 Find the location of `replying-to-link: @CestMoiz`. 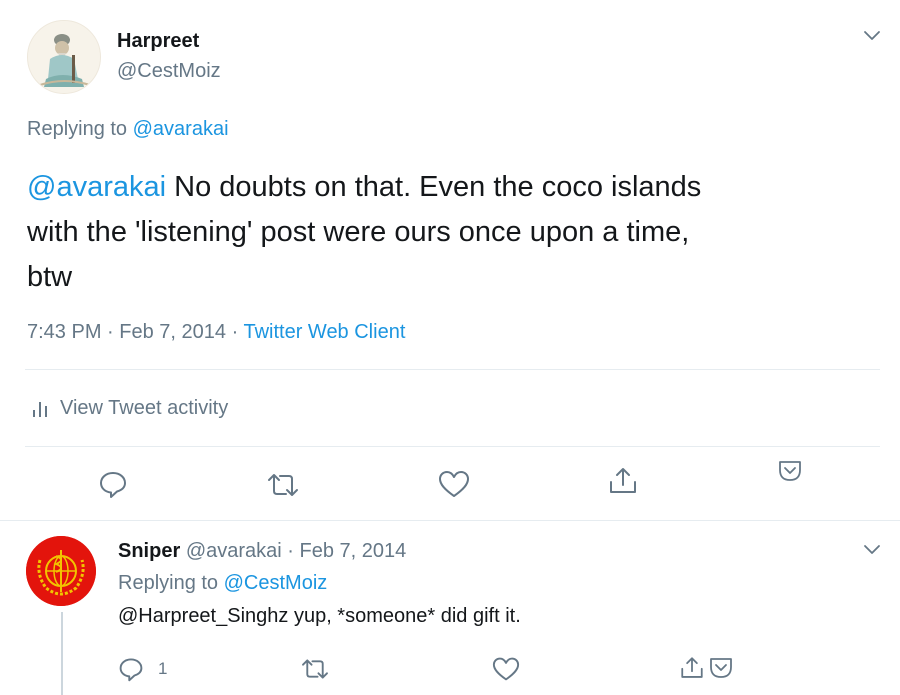

replying-to-link: @CestMoiz is located at coordinates (276, 583).